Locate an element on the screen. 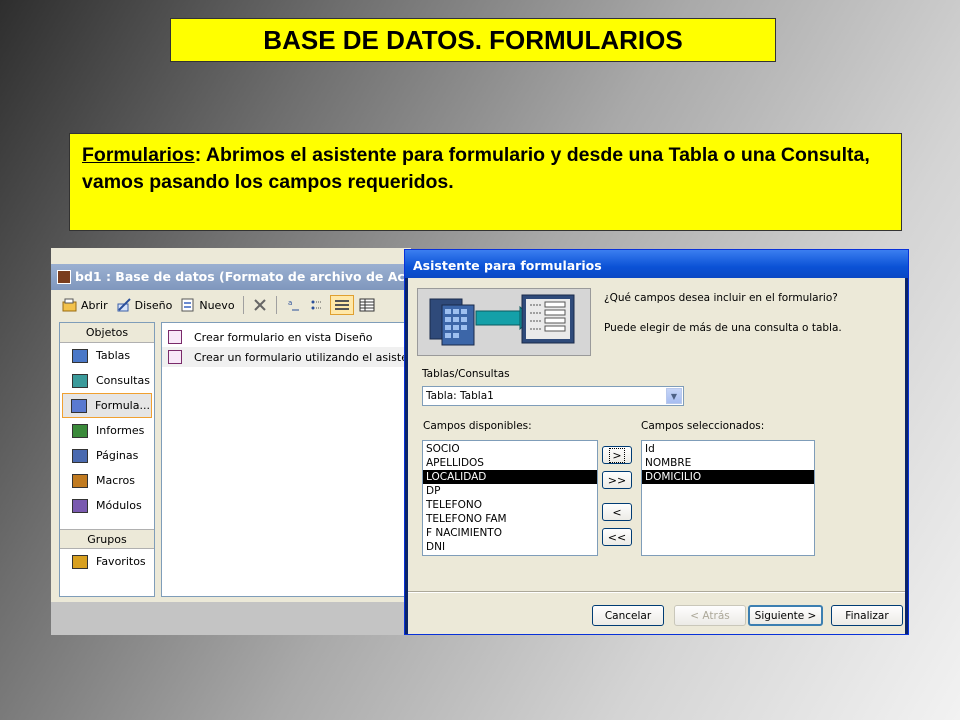  favorites-icon is located at coordinates (80, 561).